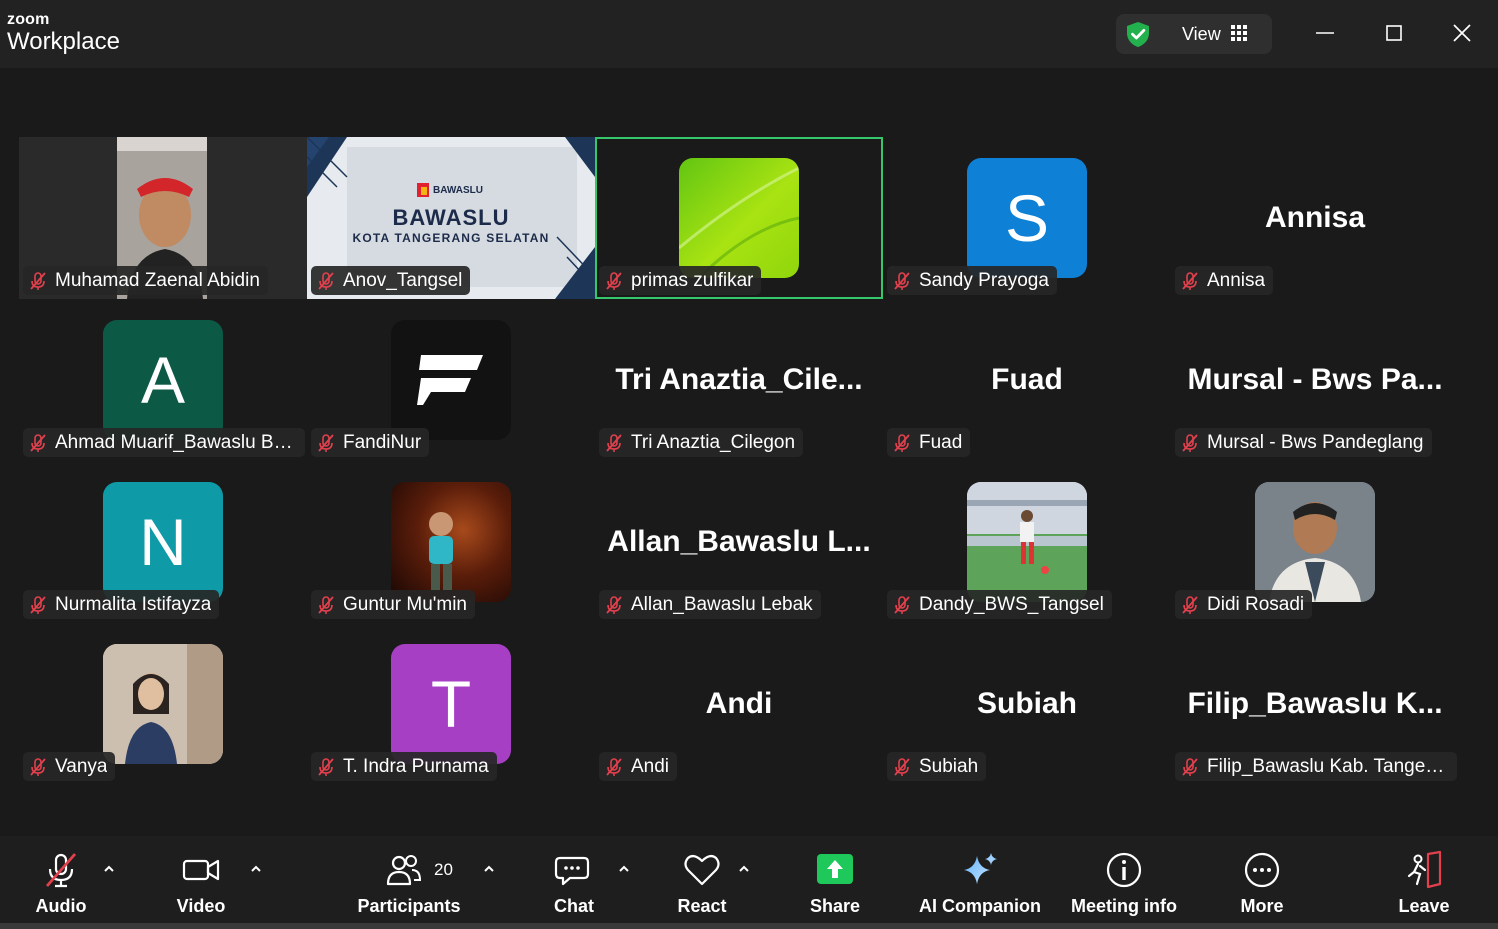 This screenshot has width=1498, height=929. I want to click on taskbar-edge, so click(749, 926).